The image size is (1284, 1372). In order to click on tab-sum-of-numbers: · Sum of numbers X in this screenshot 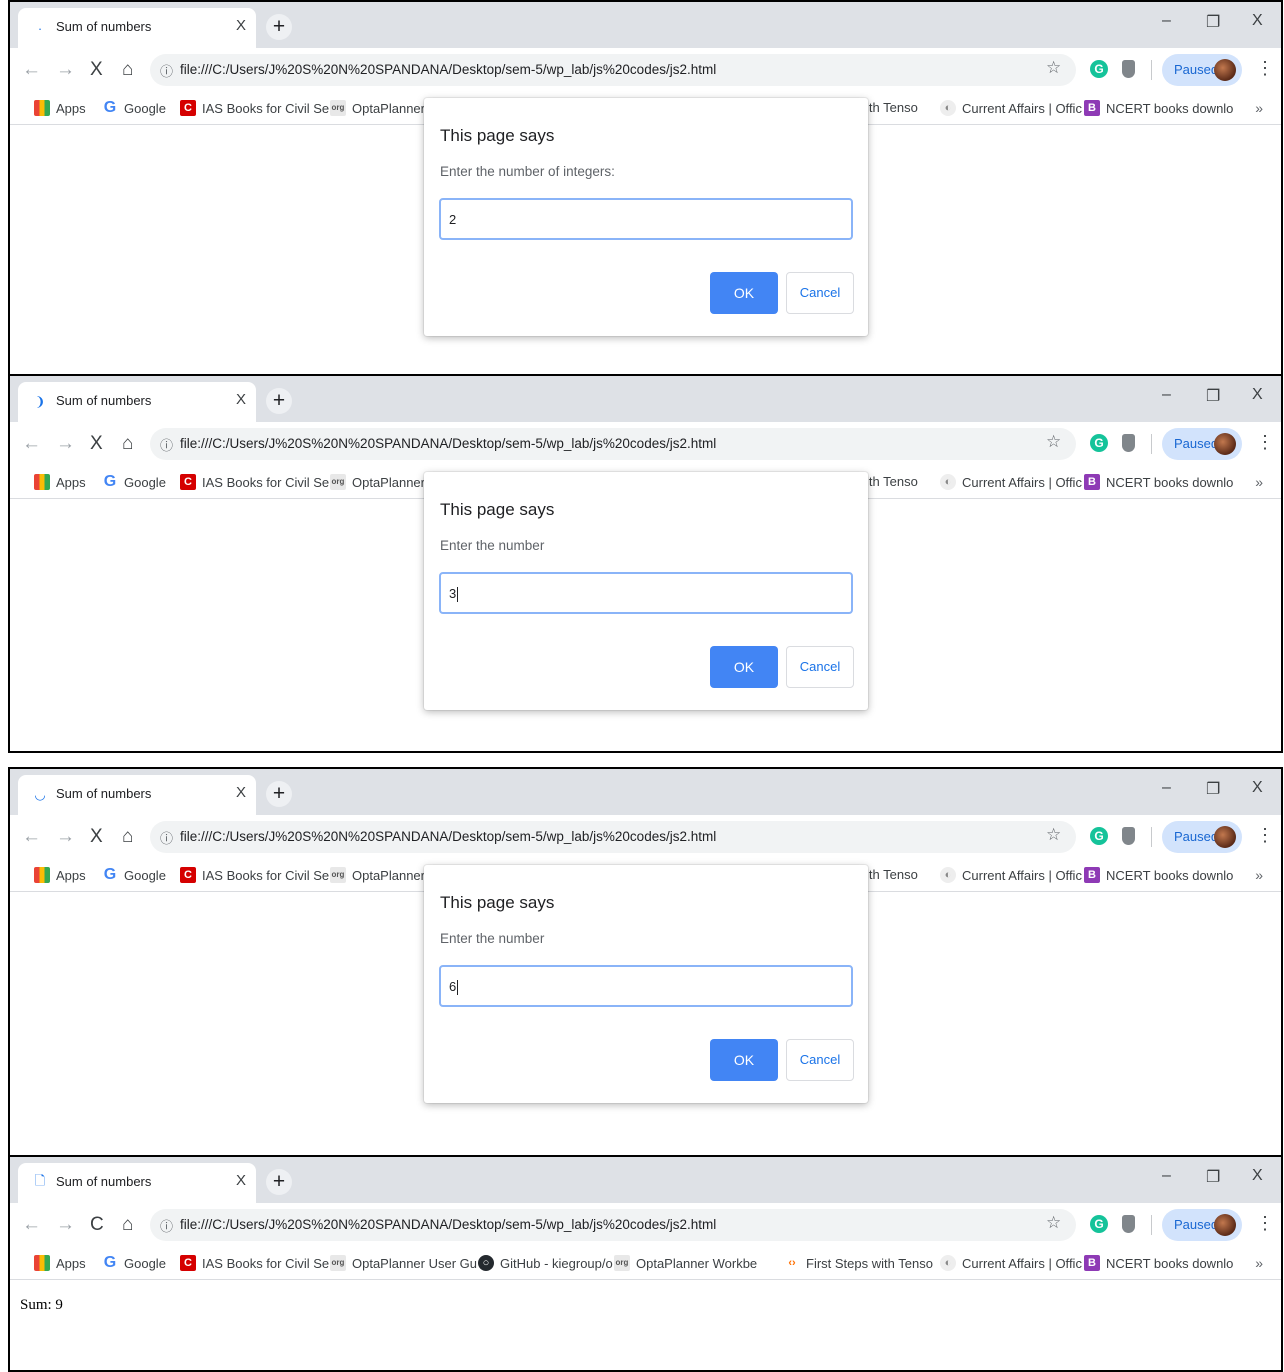, I will do `click(137, 28)`.